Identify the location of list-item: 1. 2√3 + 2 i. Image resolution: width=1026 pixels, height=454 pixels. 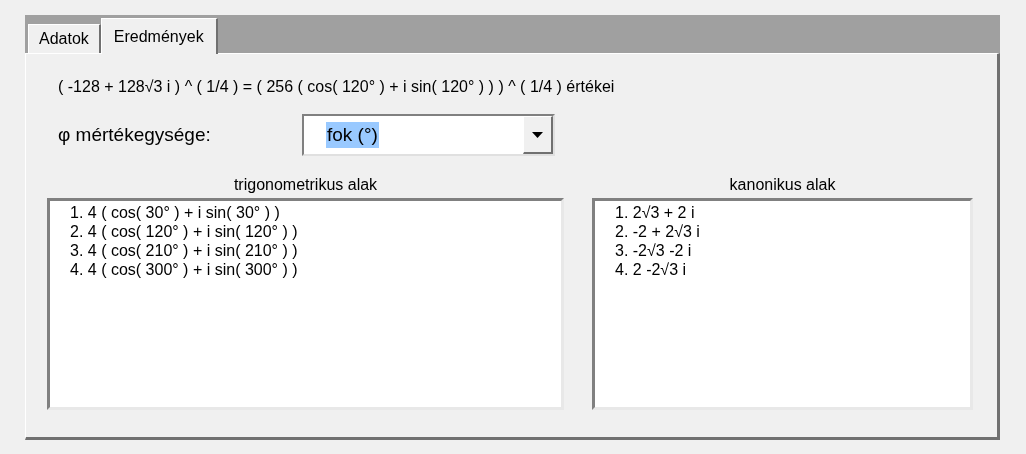
(655, 212).